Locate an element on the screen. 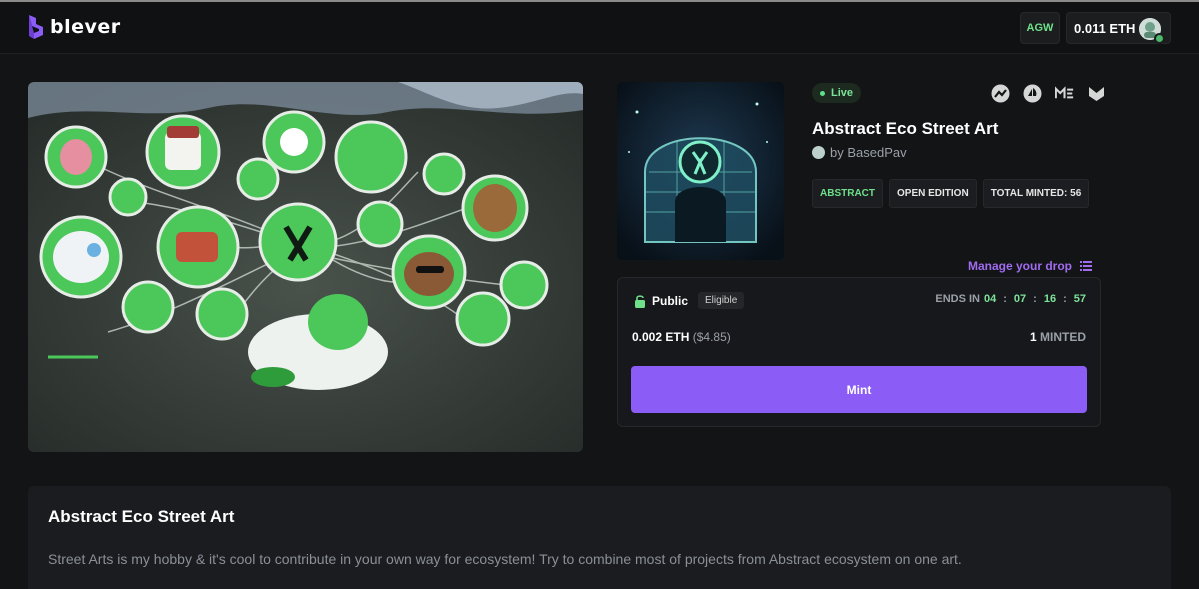 The image size is (1199, 589). unlocked-icon is located at coordinates (640, 301).